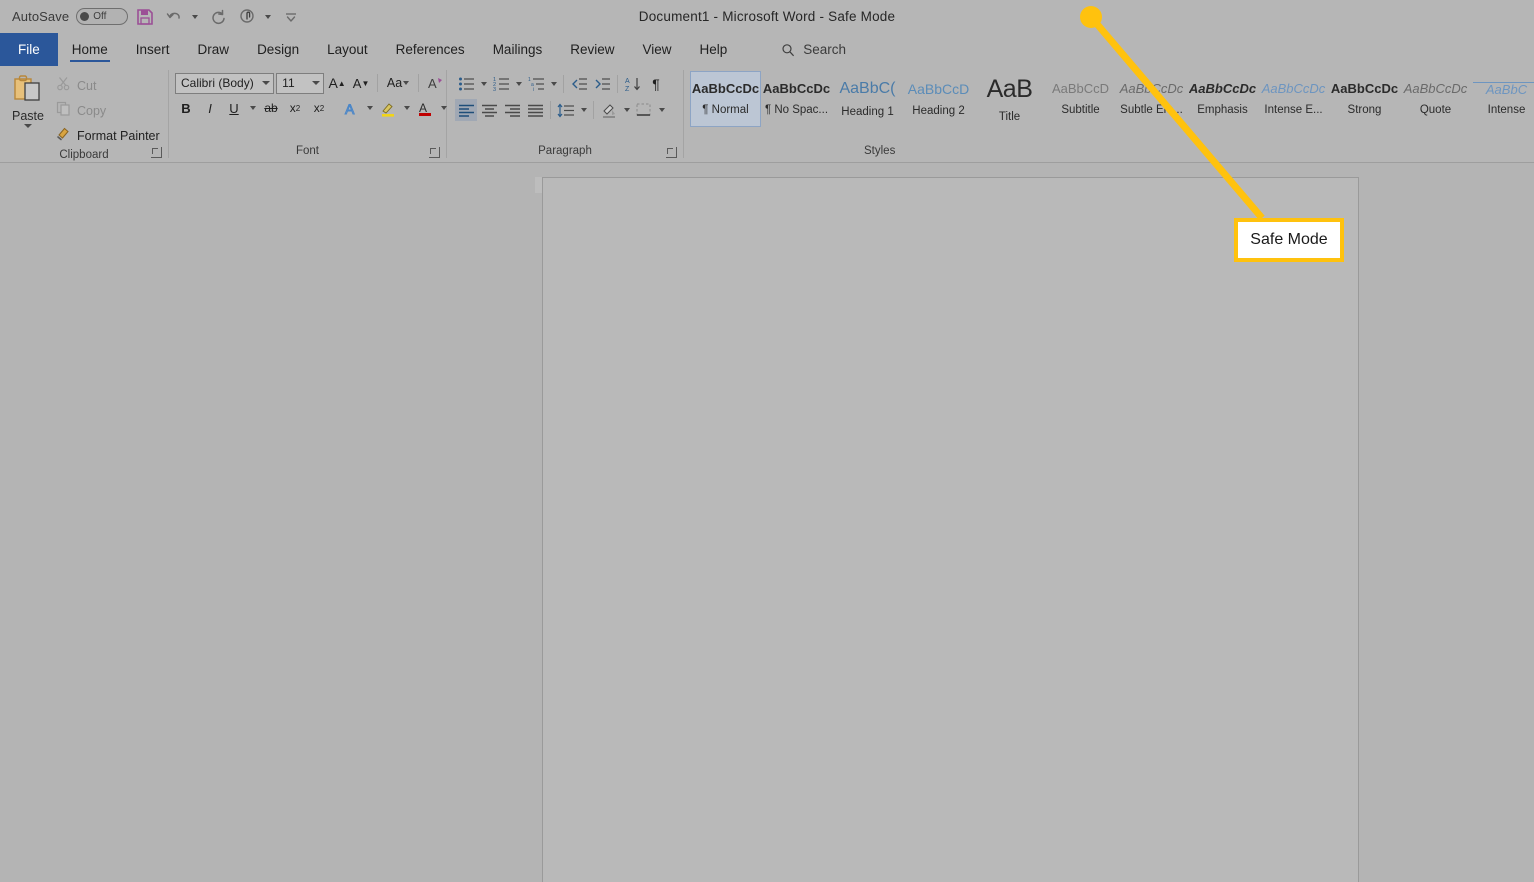  I want to click on cut-button: Cut, so click(111, 86).